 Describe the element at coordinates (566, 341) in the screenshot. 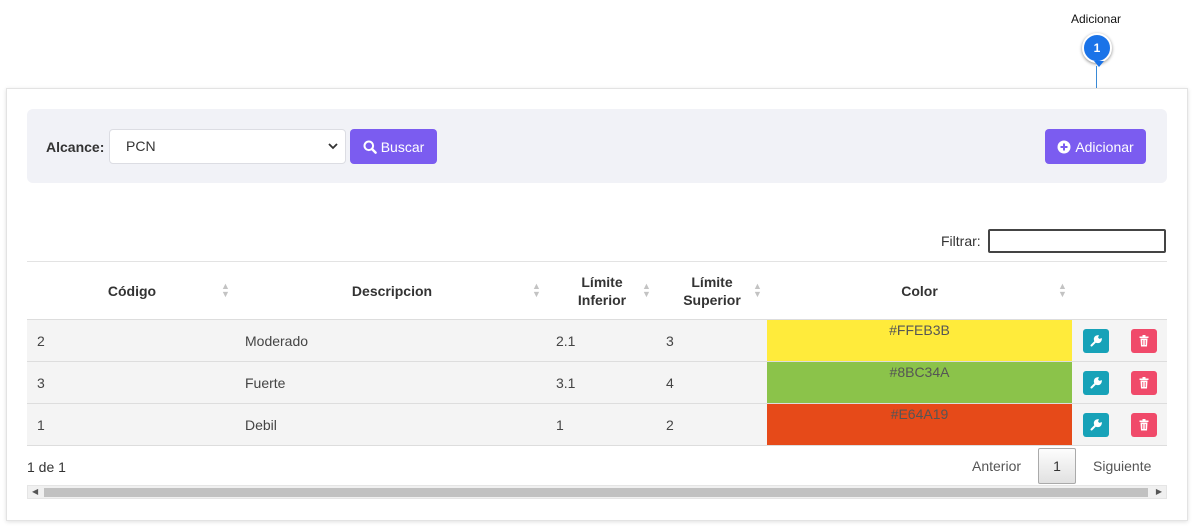

I see `cell-lower-limit: 2.1` at that location.